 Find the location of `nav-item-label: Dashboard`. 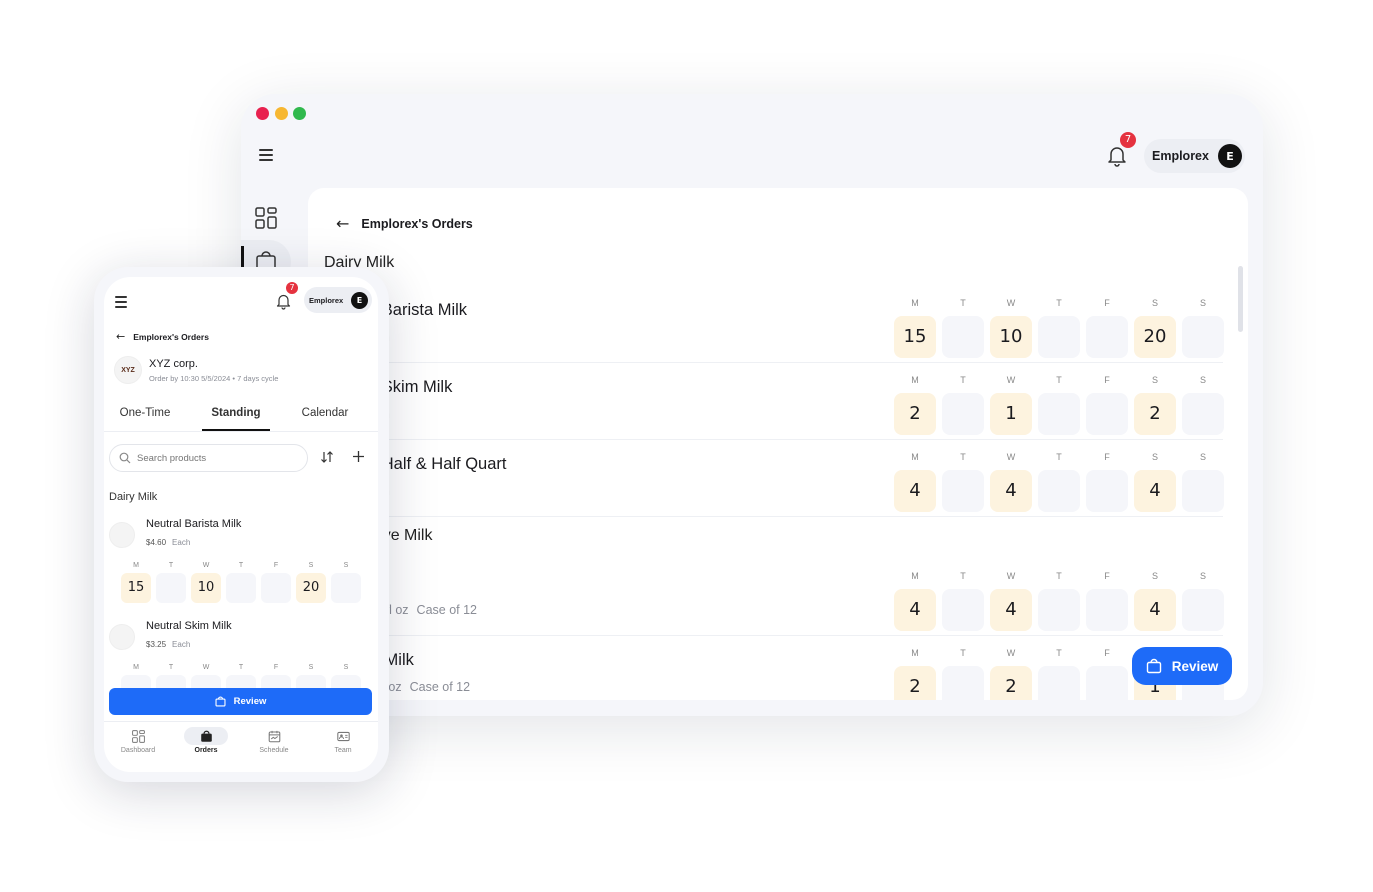

nav-item-label: Dashboard is located at coordinates (138, 750).